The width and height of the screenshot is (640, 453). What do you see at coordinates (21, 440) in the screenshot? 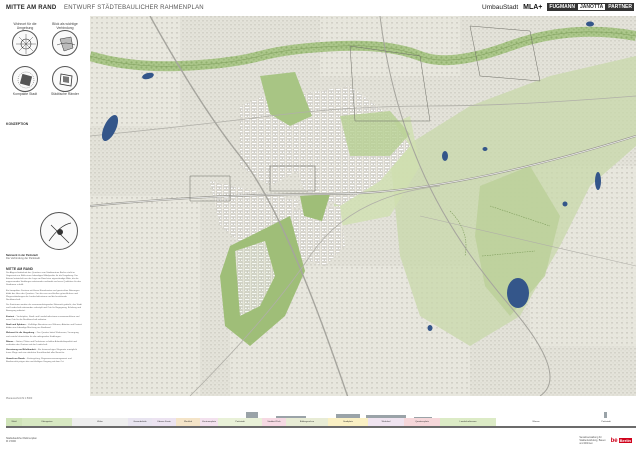
I see `footer-left: Städtebaulicher Rahmenplan M 1:5000` at bounding box center [21, 440].